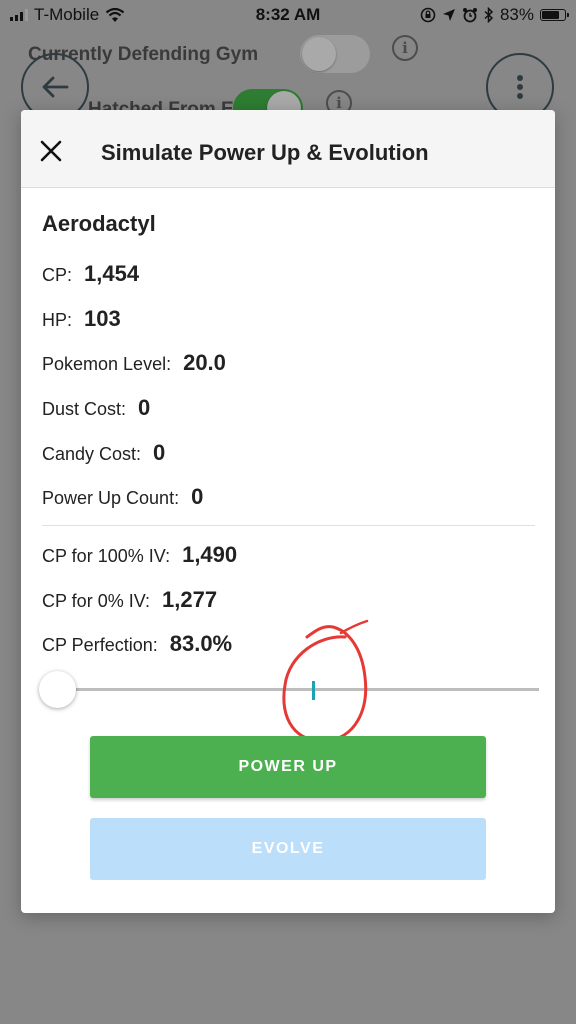 The height and width of the screenshot is (1024, 576). Describe the element at coordinates (489, 15) in the screenshot. I see `bluetooth-icon` at that location.